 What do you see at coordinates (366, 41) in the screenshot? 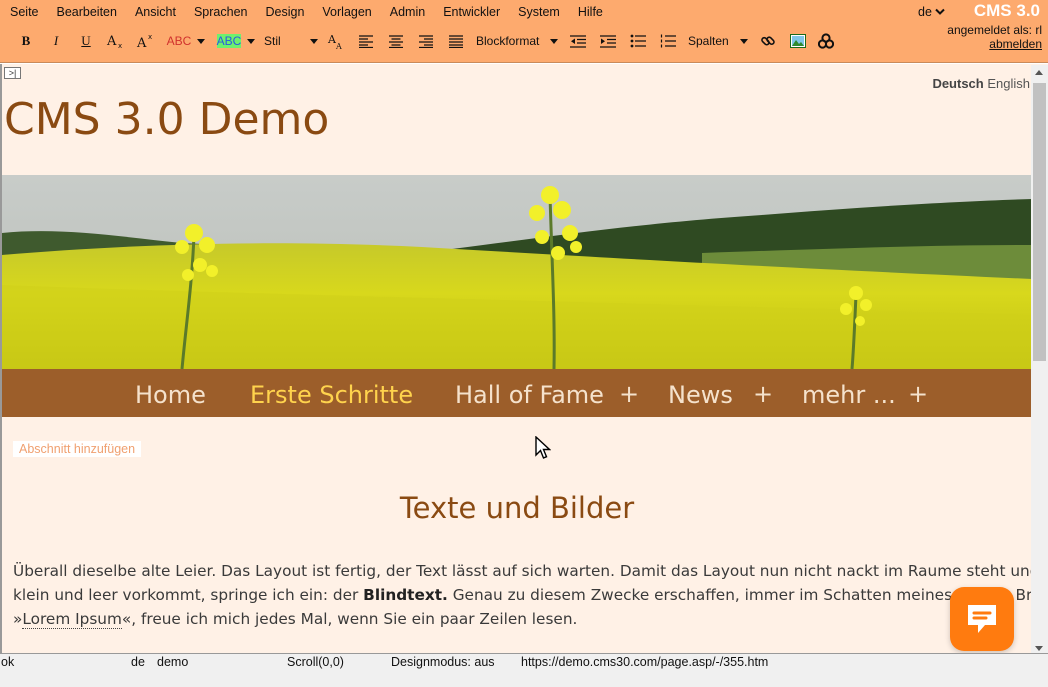
I see `align-left-icon` at bounding box center [366, 41].